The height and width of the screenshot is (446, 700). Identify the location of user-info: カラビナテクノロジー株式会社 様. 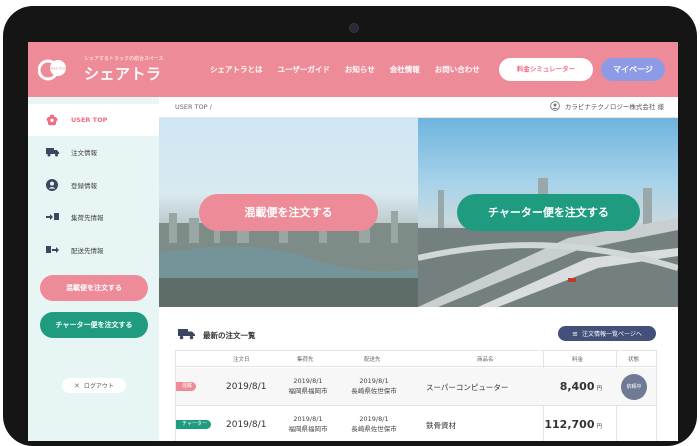
(606, 106).